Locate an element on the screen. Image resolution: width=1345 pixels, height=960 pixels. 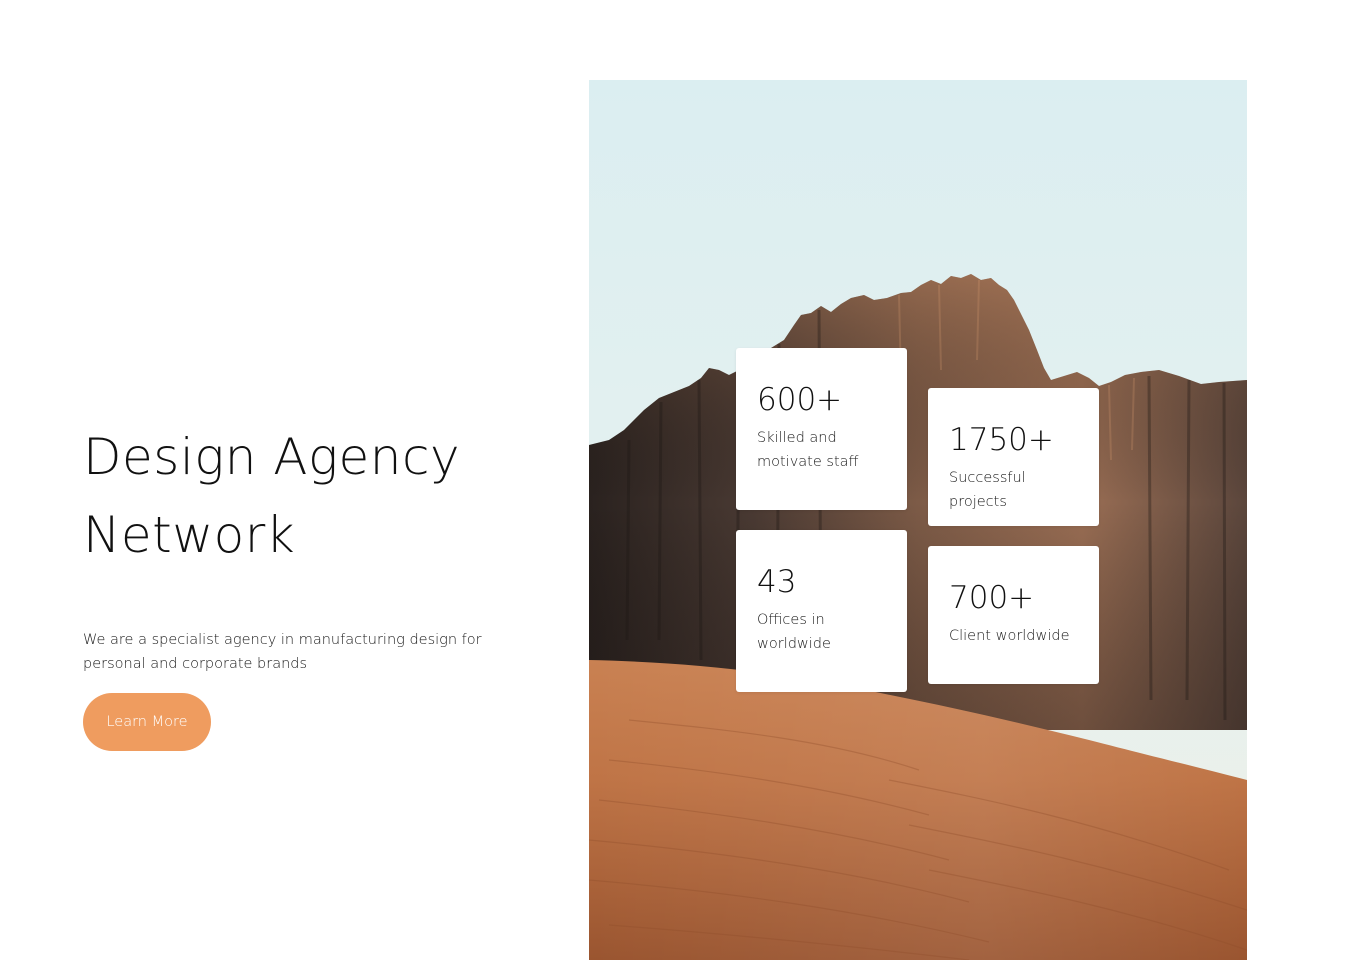
stat-label: Client worldwide is located at coordinates (1009, 636).